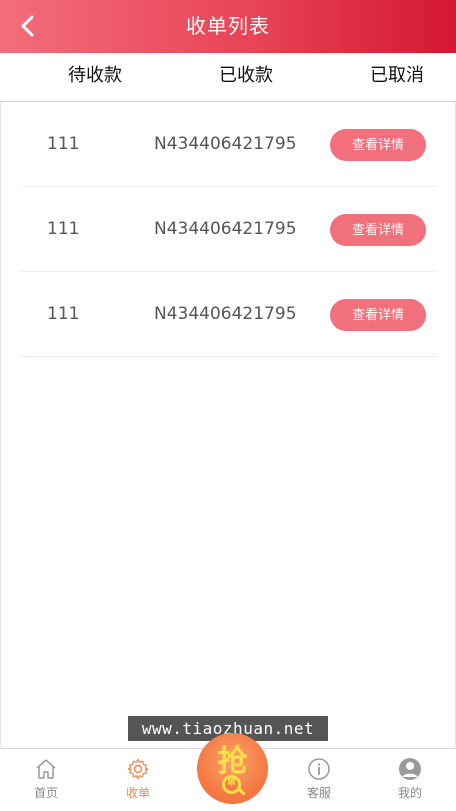 Image resolution: width=456 pixels, height=811 pixels. What do you see at coordinates (318, 793) in the screenshot?
I see `tabbar-label-service: 客服` at bounding box center [318, 793].